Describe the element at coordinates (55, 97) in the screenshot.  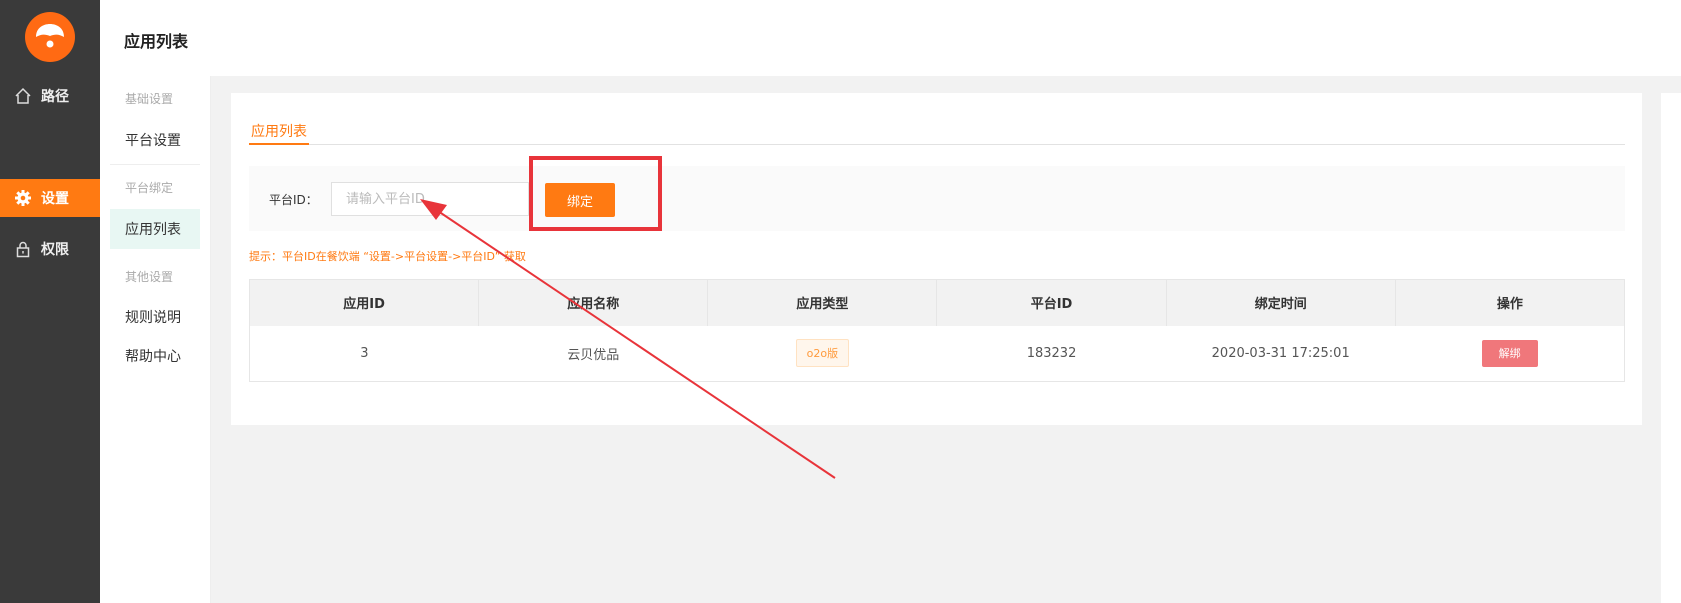
I see `nav-item-label: 路径` at that location.